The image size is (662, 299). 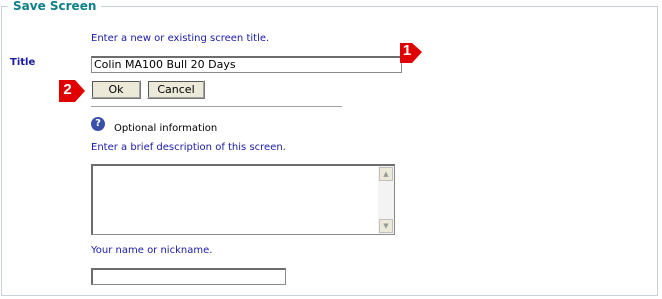 I want to click on panel-legend: Save Screen, so click(x=55, y=7).